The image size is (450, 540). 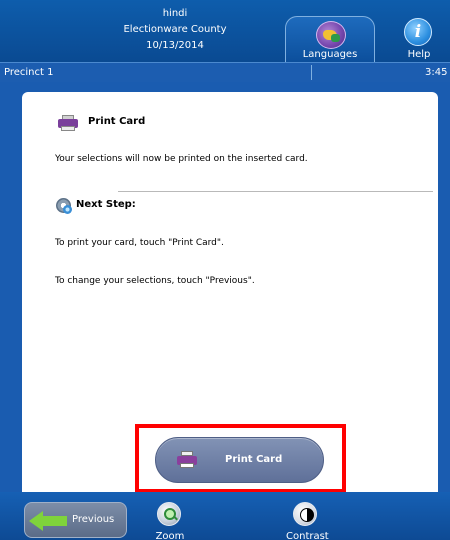 I want to click on contrast-label: Contrast, so click(x=307, y=535).